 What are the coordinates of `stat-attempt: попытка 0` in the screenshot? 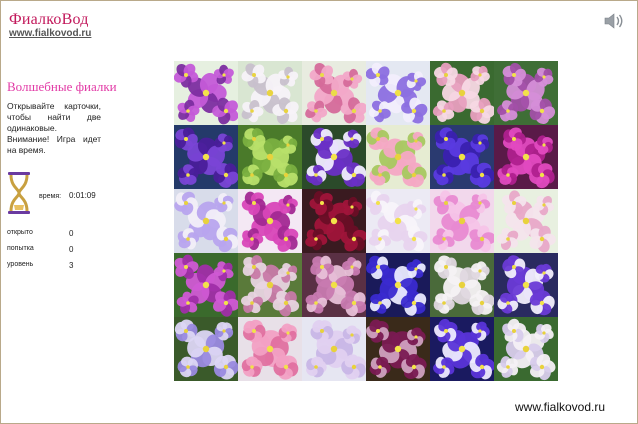 It's located at (52, 253).